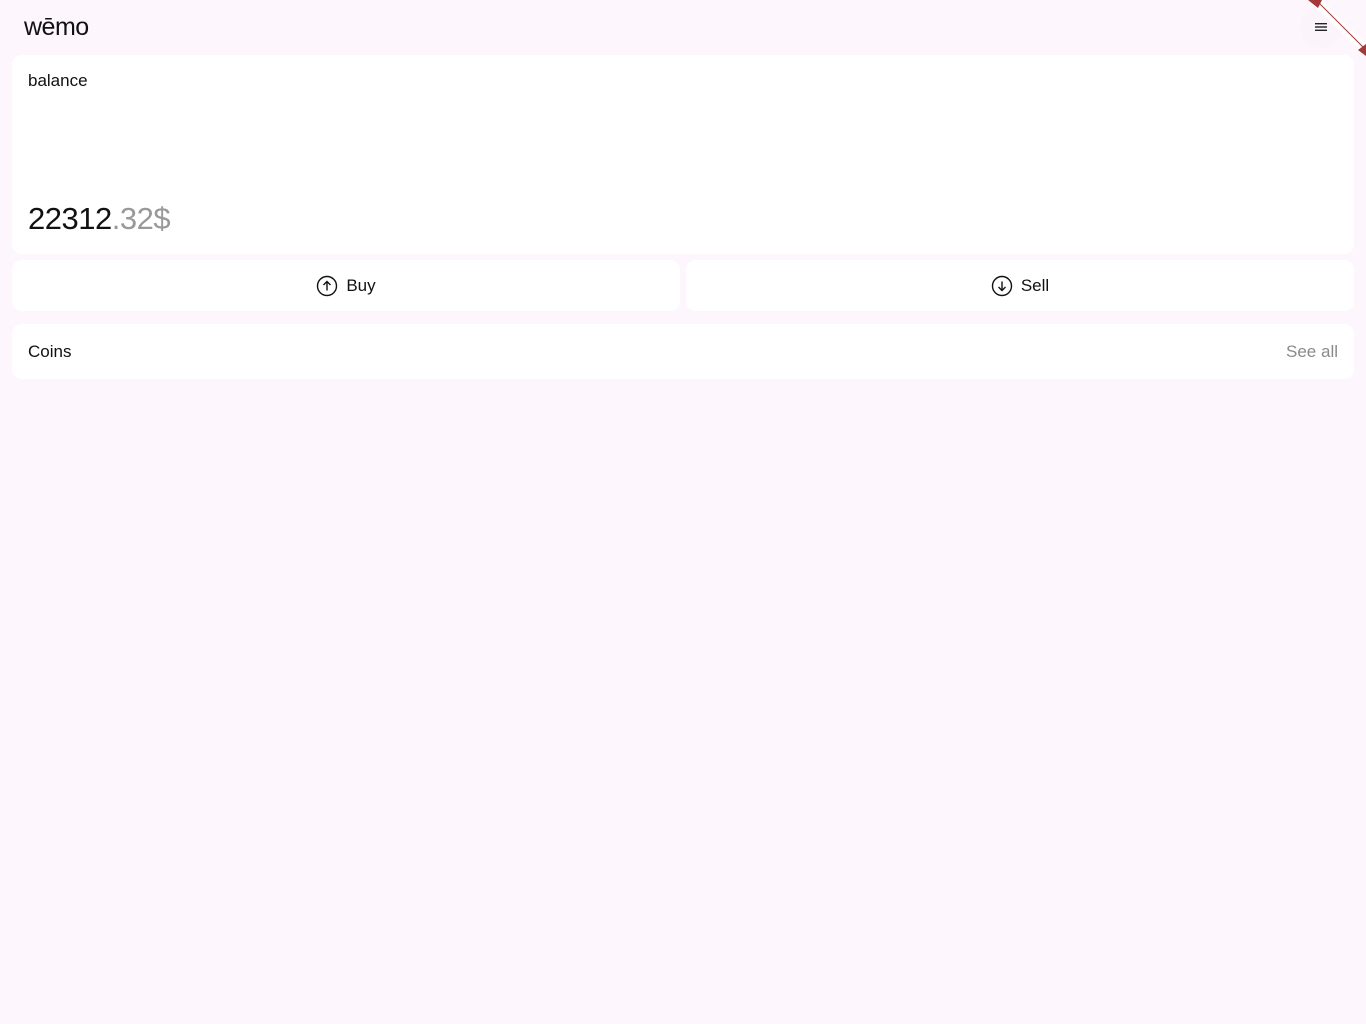 This screenshot has width=1366, height=1024. Describe the element at coordinates (1336, 29) in the screenshot. I see `corner-ribbon` at that location.